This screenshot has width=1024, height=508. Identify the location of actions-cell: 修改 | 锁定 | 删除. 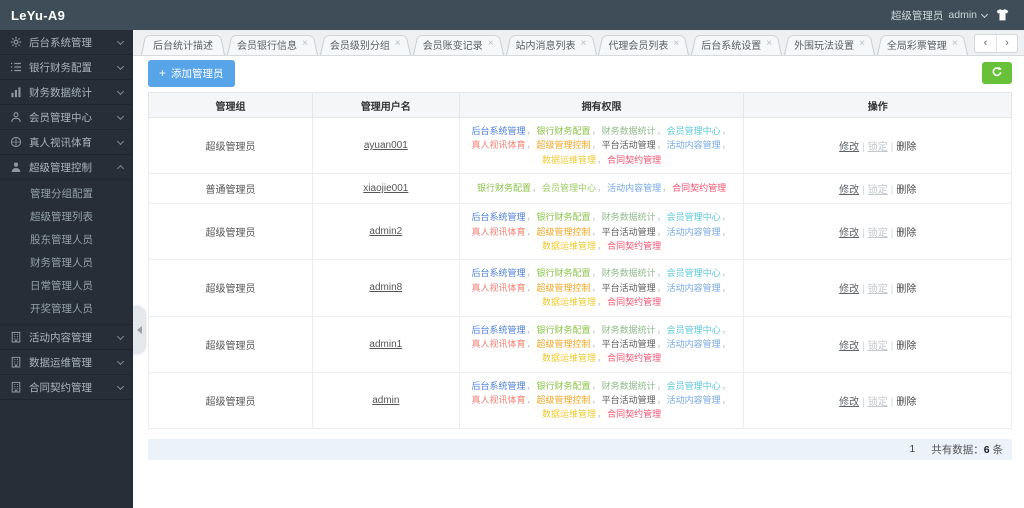
(877, 232).